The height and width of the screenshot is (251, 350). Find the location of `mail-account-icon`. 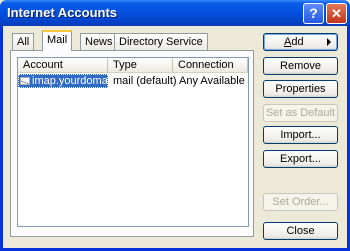

mail-account-icon is located at coordinates (25, 81).